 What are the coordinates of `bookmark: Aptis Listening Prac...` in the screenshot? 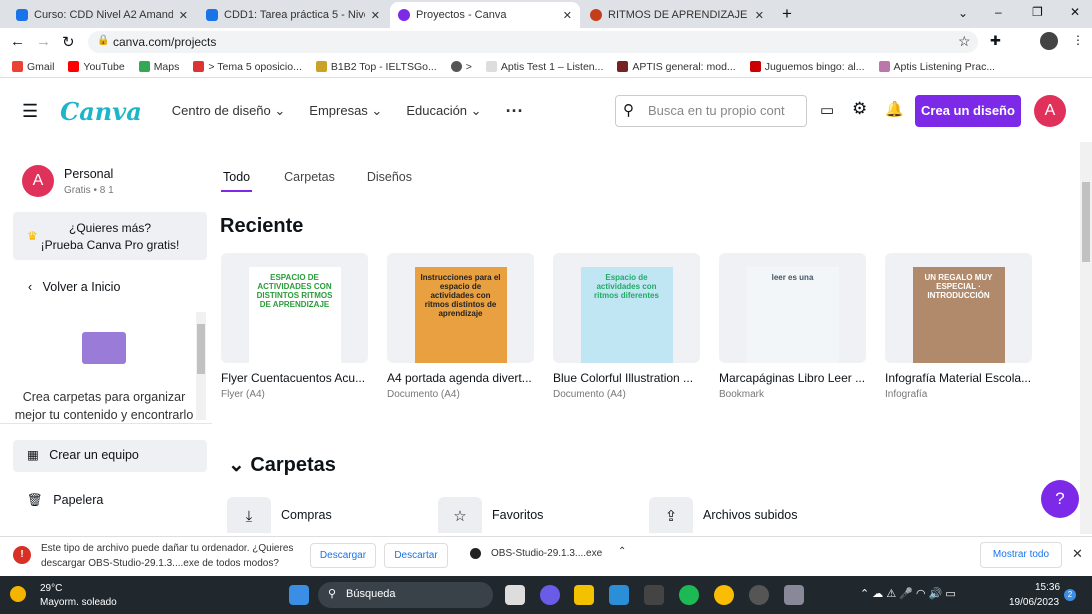 It's located at (936, 66).